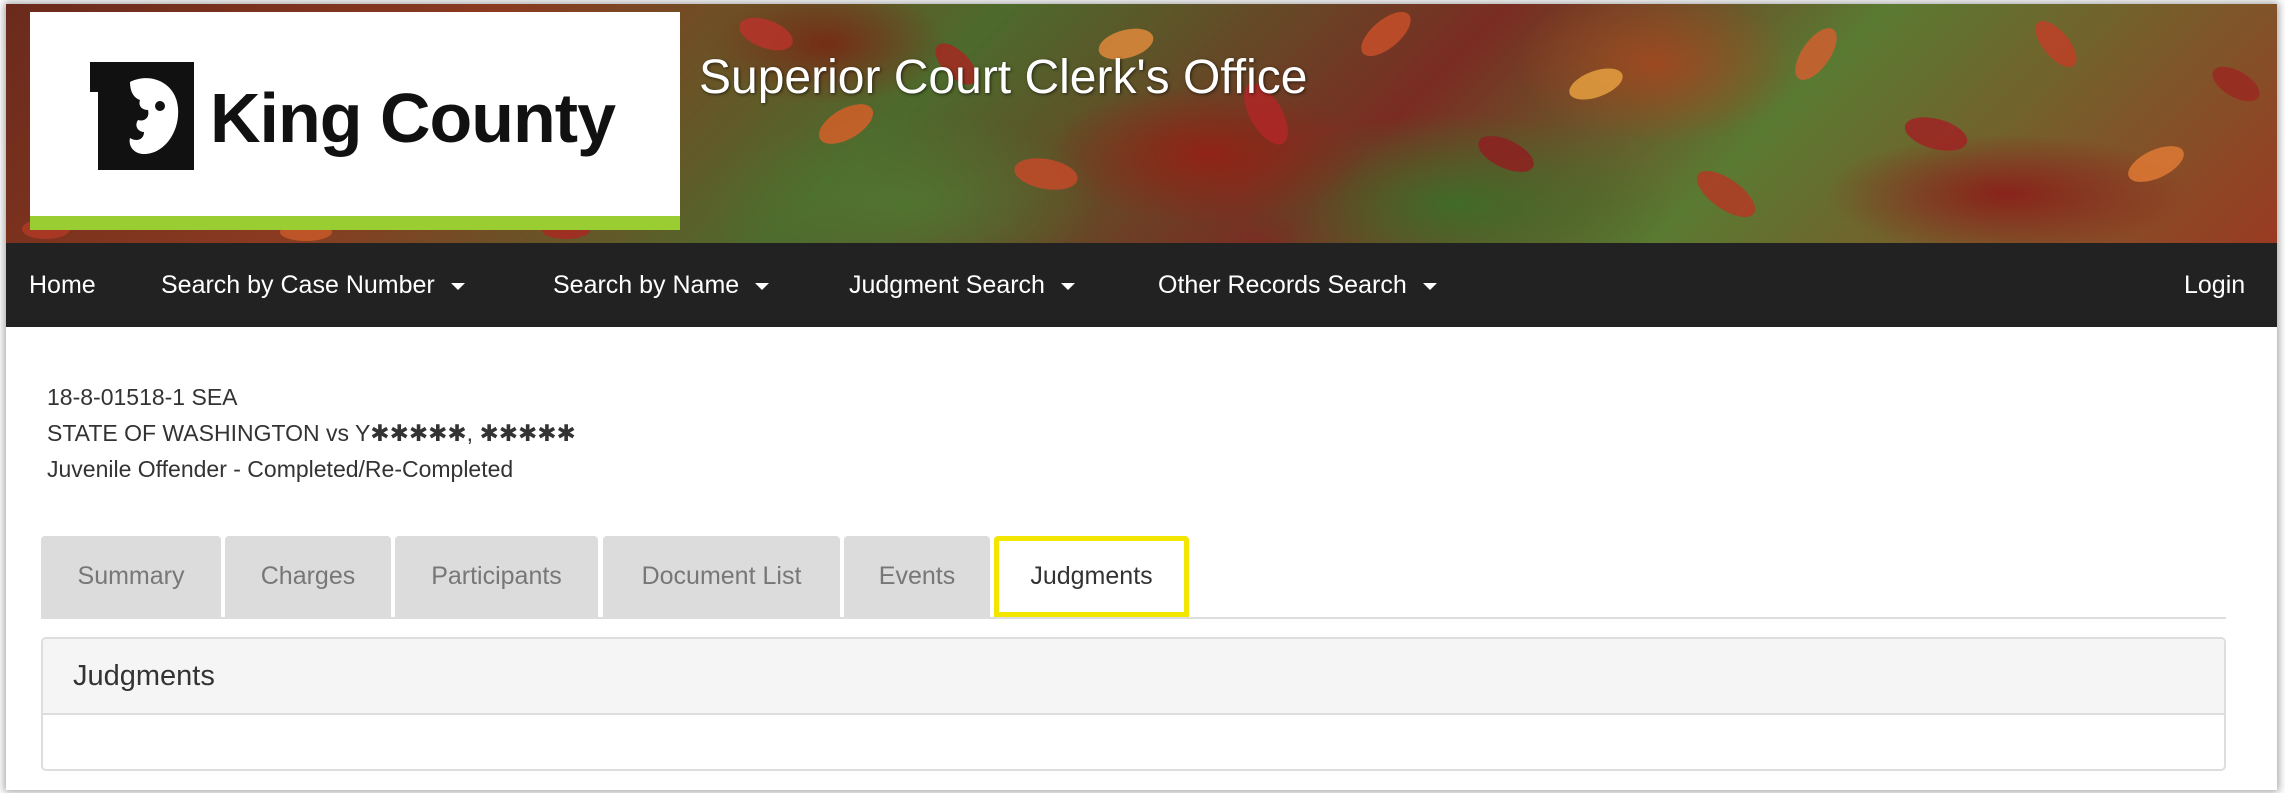  What do you see at coordinates (298, 285) in the screenshot?
I see `nav-search-case-label: Search by Case Number` at bounding box center [298, 285].